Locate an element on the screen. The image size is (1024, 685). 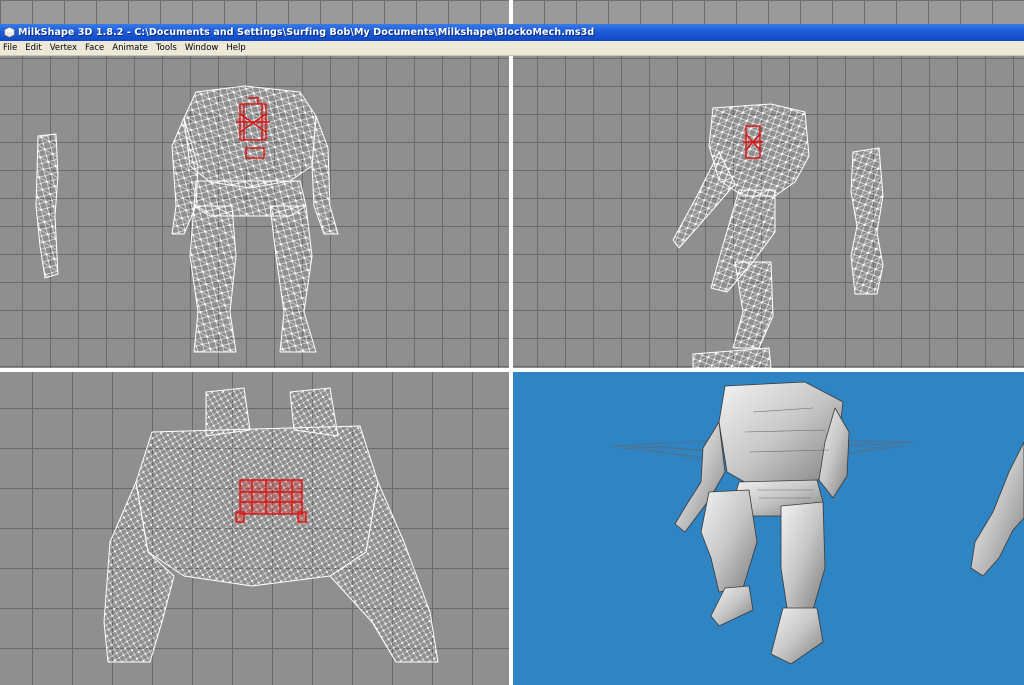
menu-face: Face is located at coordinates (94, 48).